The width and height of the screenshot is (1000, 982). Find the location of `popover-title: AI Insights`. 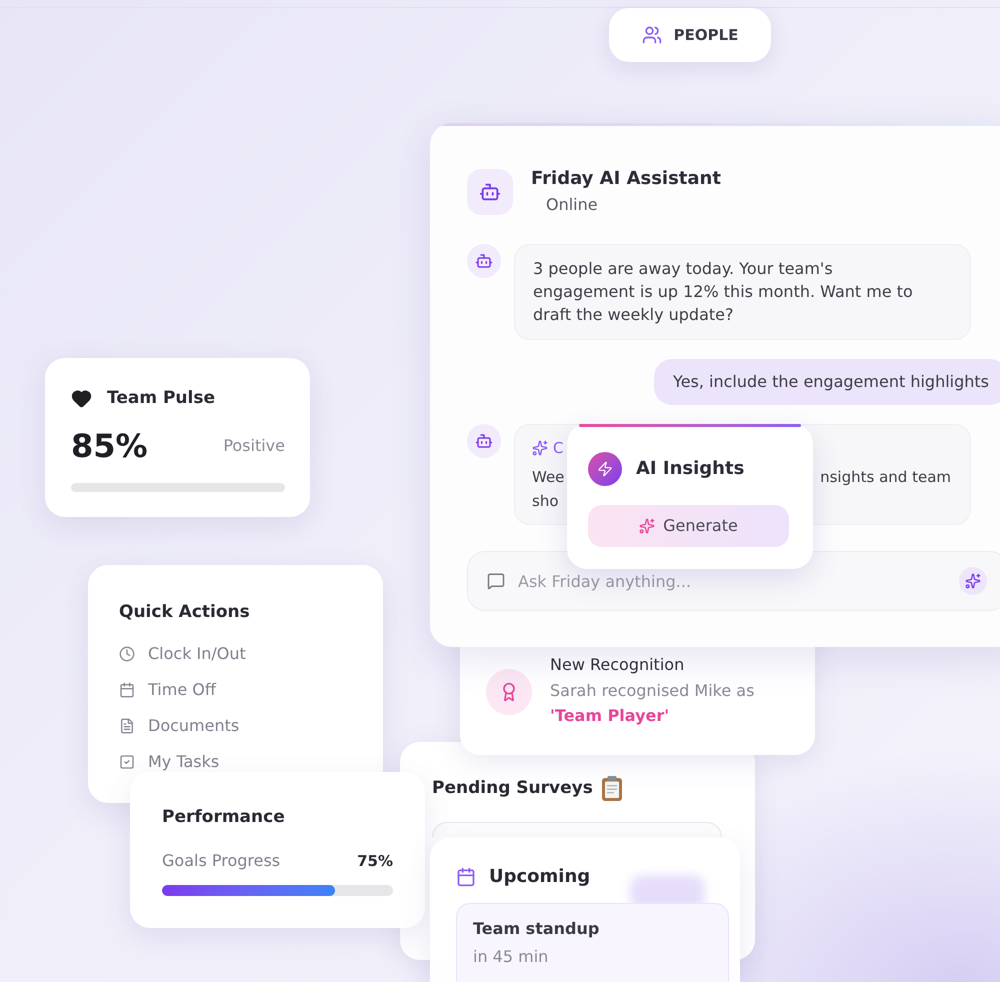

popover-title: AI Insights is located at coordinates (690, 469).